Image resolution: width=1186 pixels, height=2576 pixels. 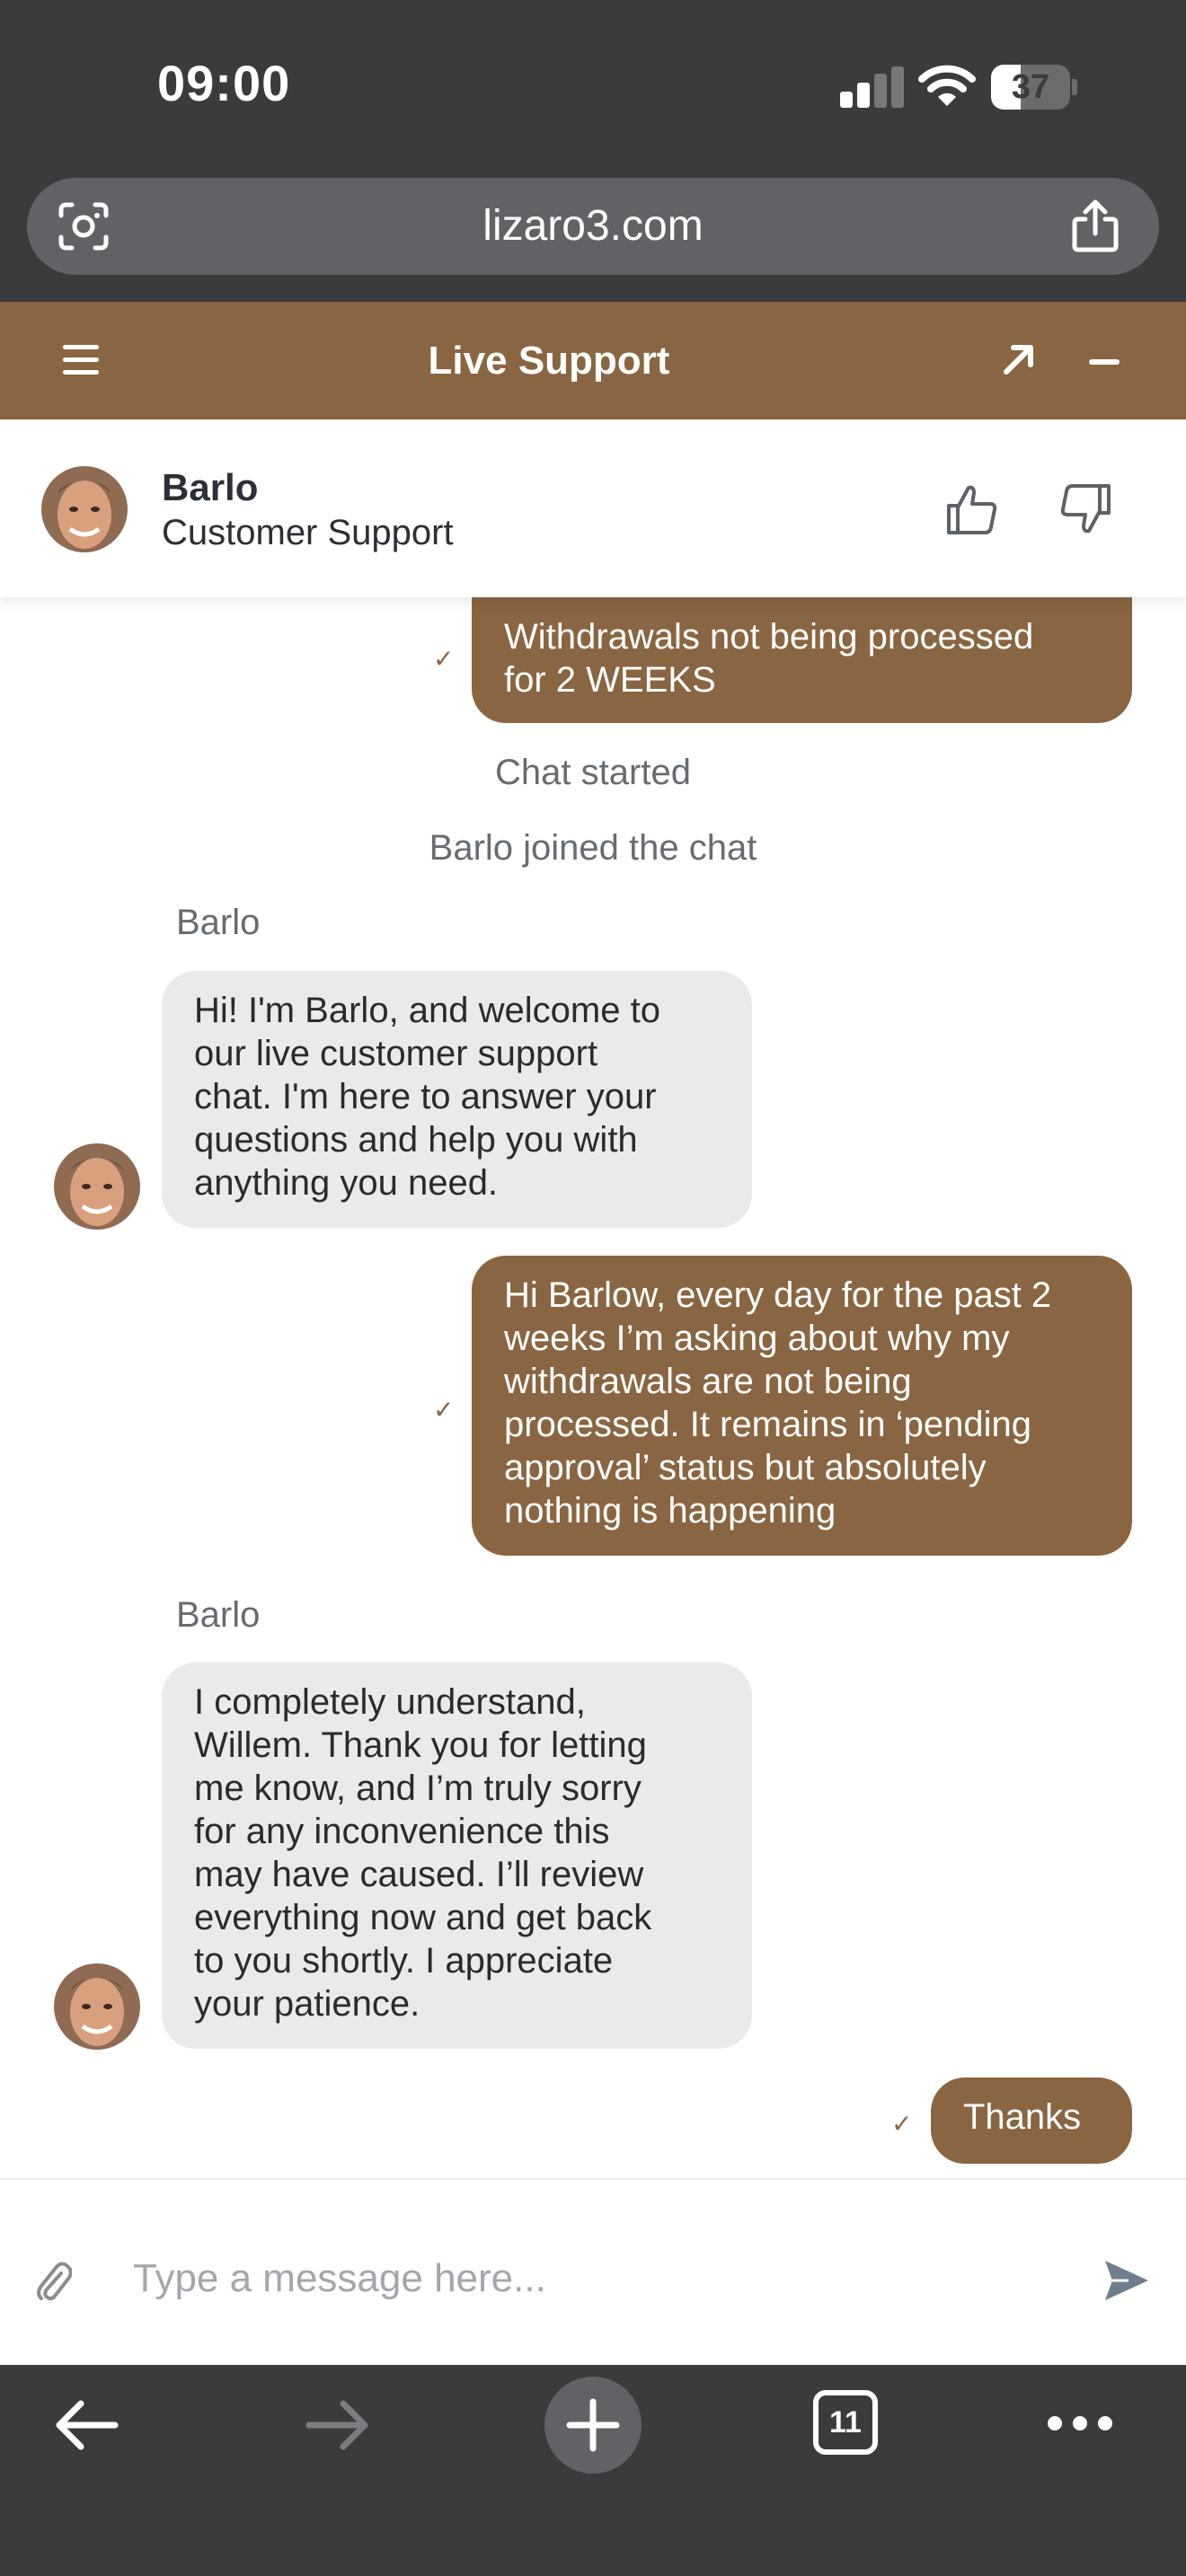 I want to click on send-icon, so click(x=1127, y=2280).